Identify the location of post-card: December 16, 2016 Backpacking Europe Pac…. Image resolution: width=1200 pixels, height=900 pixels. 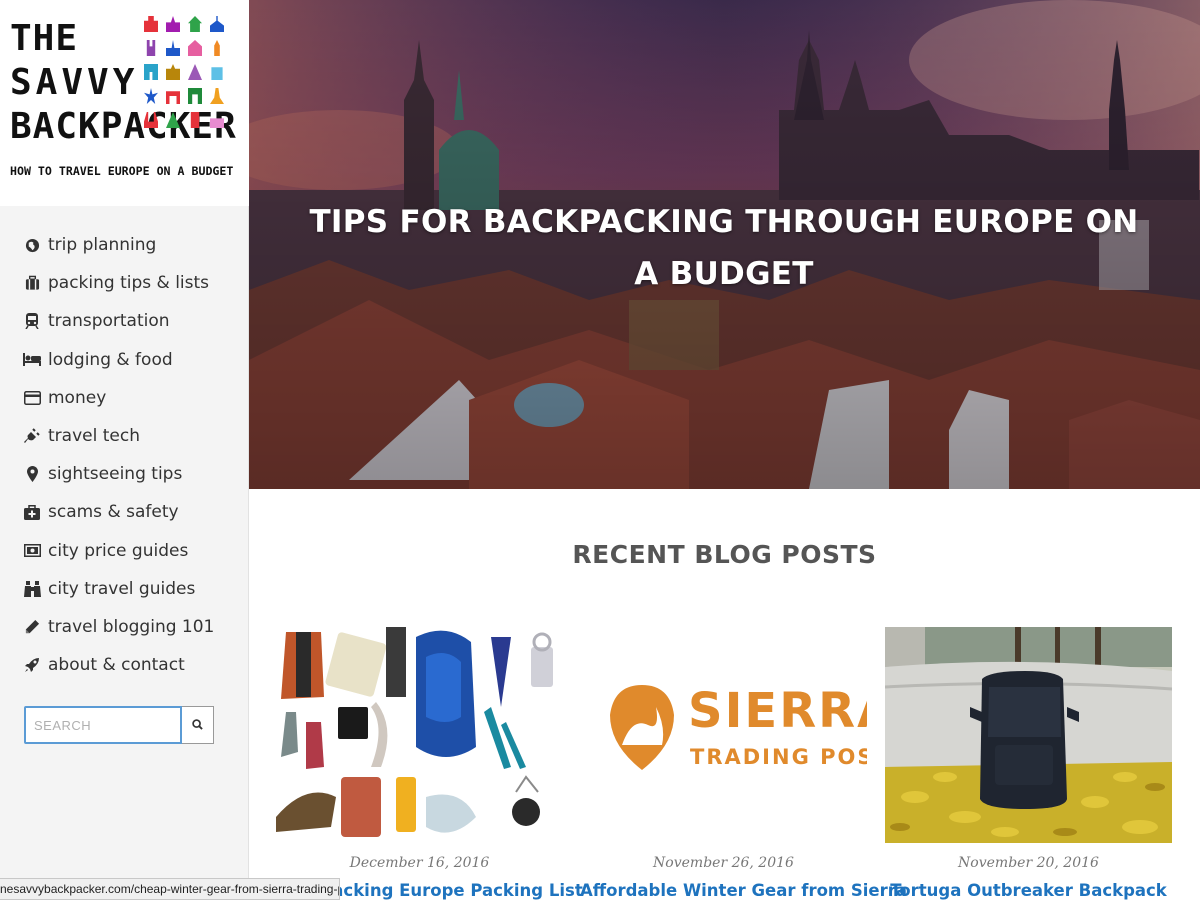
(429, 763).